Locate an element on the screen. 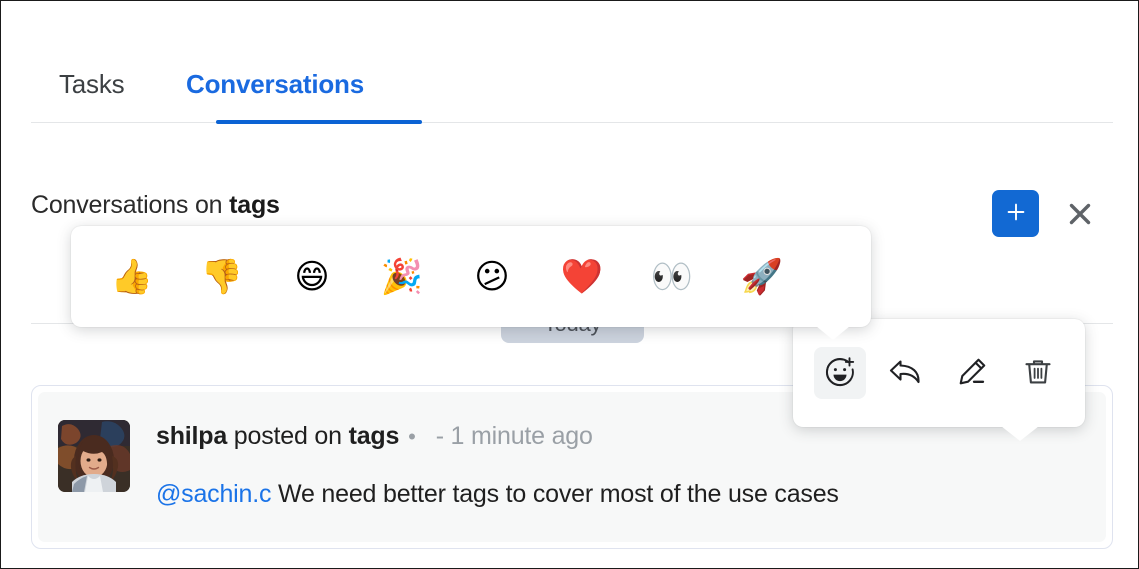  emoji-thumbs-down: 👎 is located at coordinates (222, 277).